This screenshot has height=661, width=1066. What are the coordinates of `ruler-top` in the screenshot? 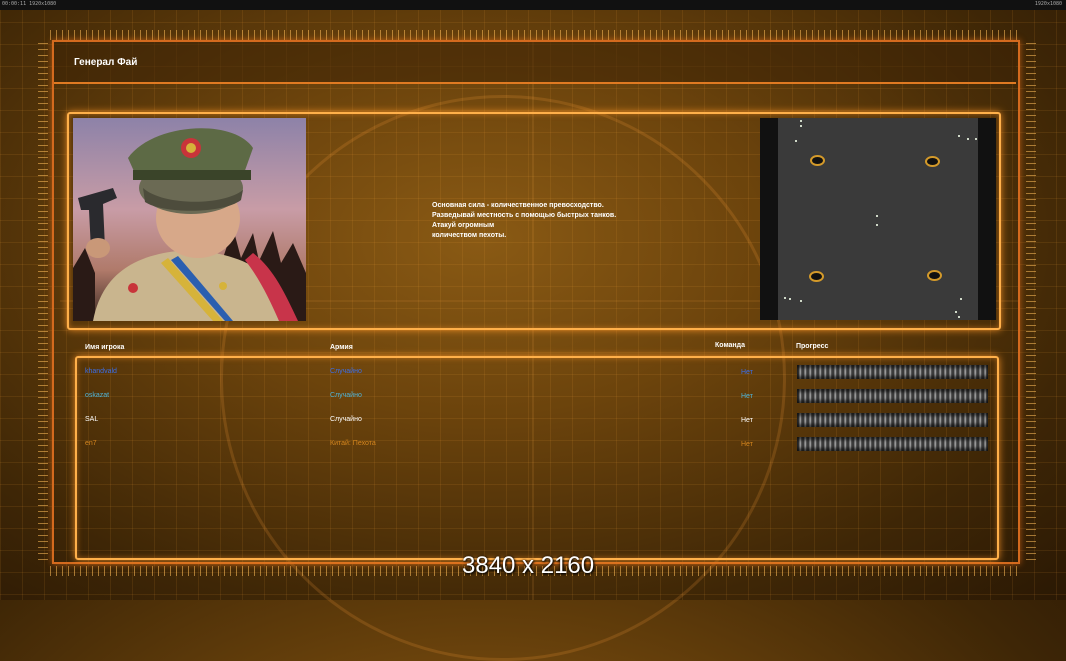 It's located at (535, 35).